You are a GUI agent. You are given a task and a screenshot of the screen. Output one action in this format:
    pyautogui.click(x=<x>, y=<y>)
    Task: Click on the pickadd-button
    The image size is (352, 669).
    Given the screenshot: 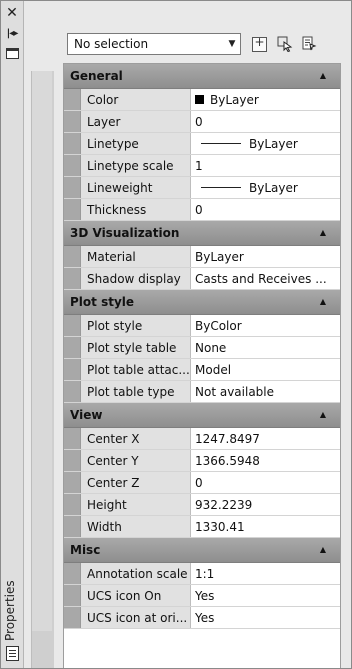 What is the action you would take?
    pyautogui.click(x=259, y=44)
    